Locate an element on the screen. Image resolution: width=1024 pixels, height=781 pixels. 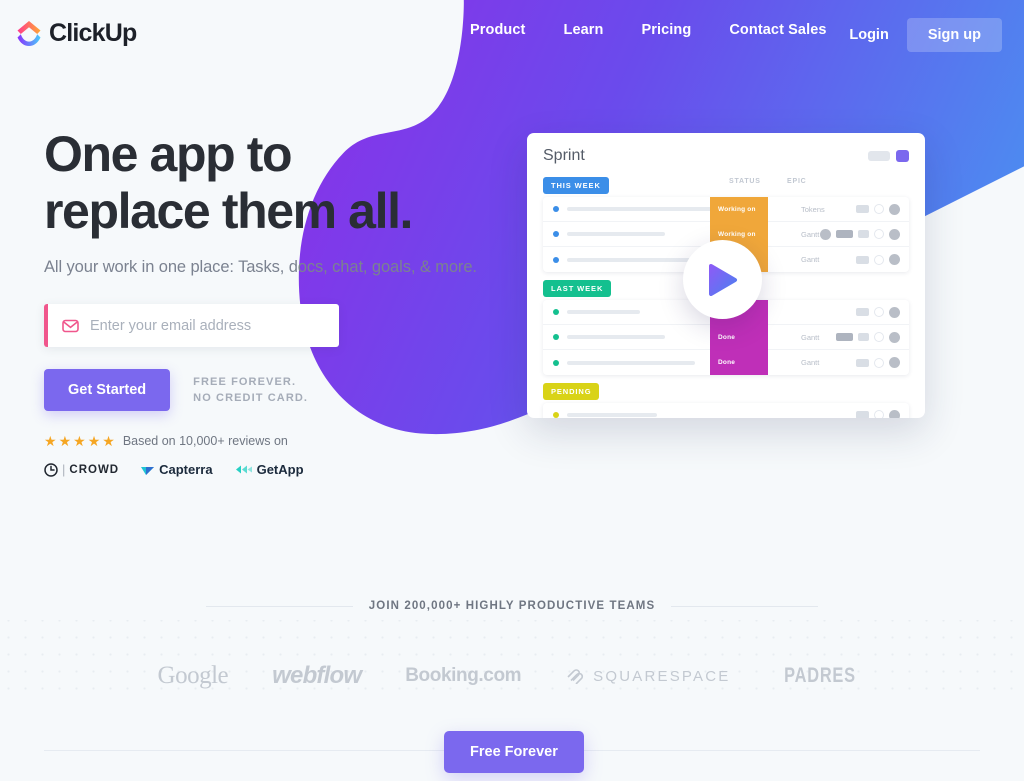
review-source-g2crowd: | CROWD is located at coordinates (81, 469).